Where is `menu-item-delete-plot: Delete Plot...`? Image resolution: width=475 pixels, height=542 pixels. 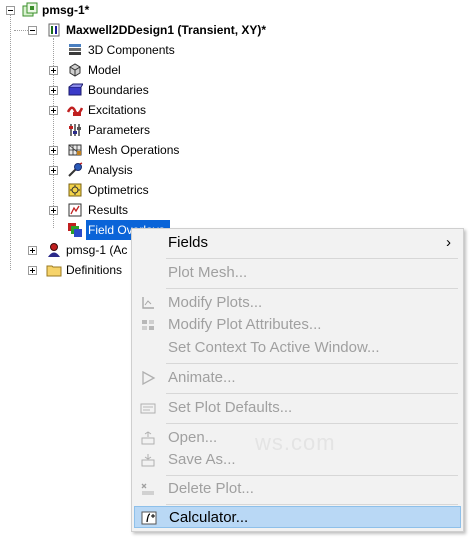
menu-item-delete-plot: Delete Plot... is located at coordinates (297, 489).